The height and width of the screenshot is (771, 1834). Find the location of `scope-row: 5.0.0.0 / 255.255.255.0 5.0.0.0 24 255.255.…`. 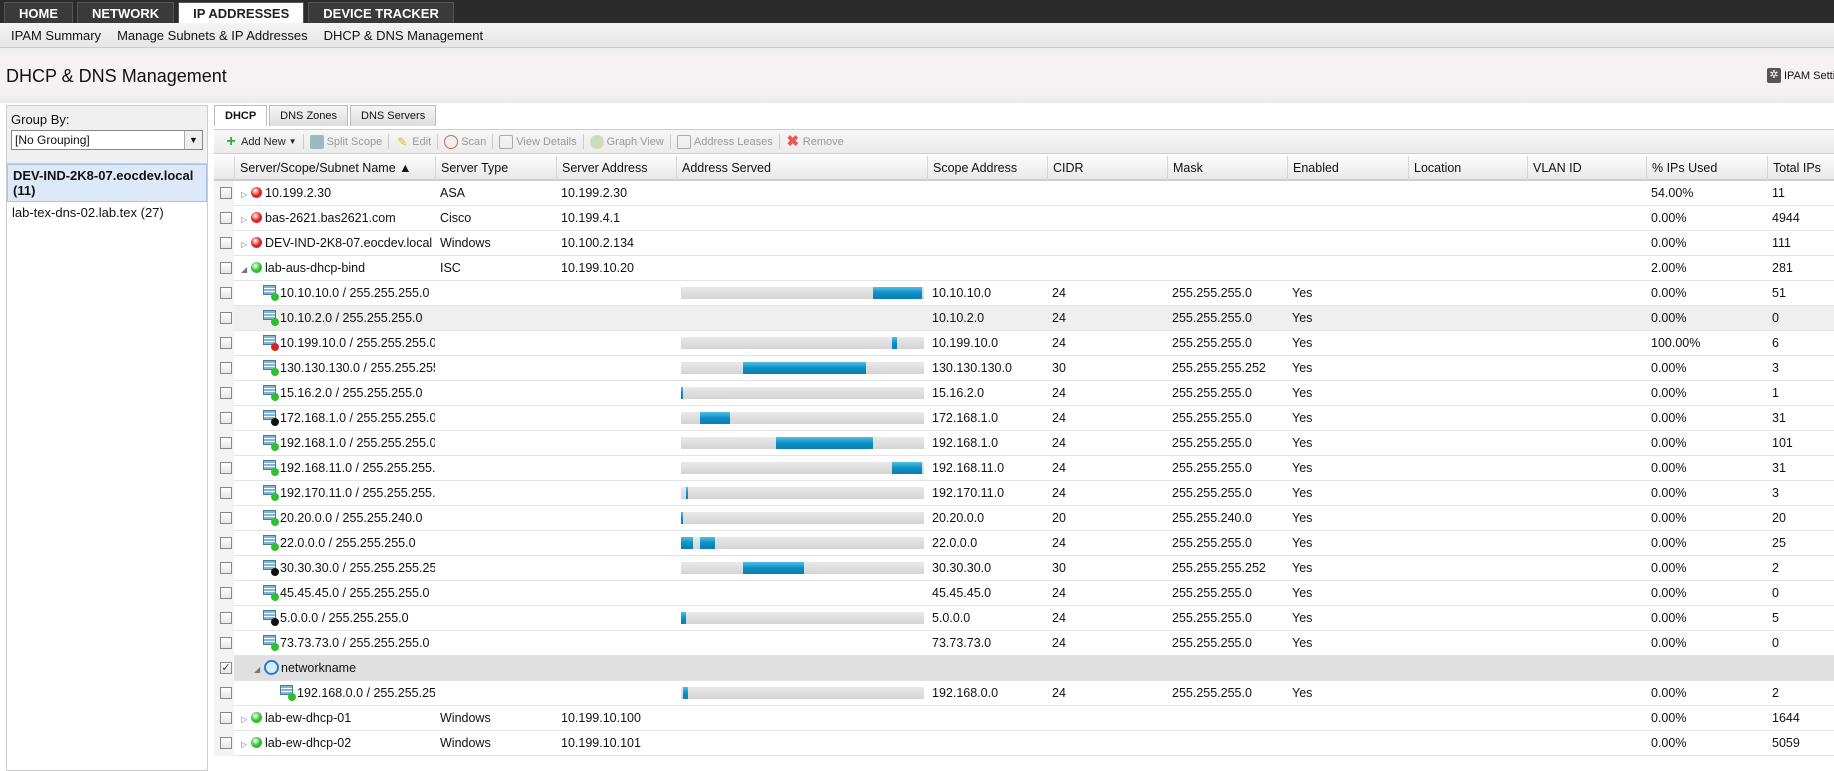

scope-row: 5.0.0.0 / 255.255.255.0 5.0.0.0 24 255.255.… is located at coordinates (1024, 618).